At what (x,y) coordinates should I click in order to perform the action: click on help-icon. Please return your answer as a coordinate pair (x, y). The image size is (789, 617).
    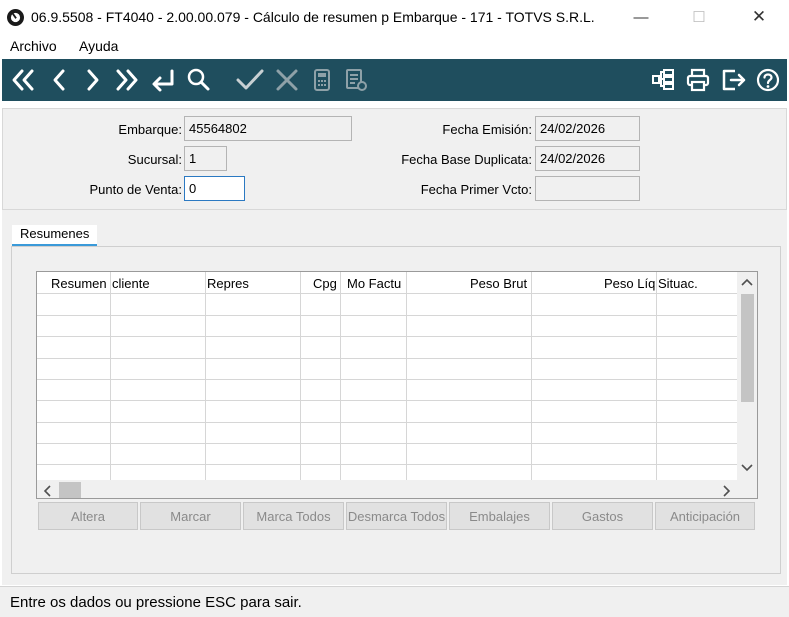
    Looking at the image, I should click on (768, 80).